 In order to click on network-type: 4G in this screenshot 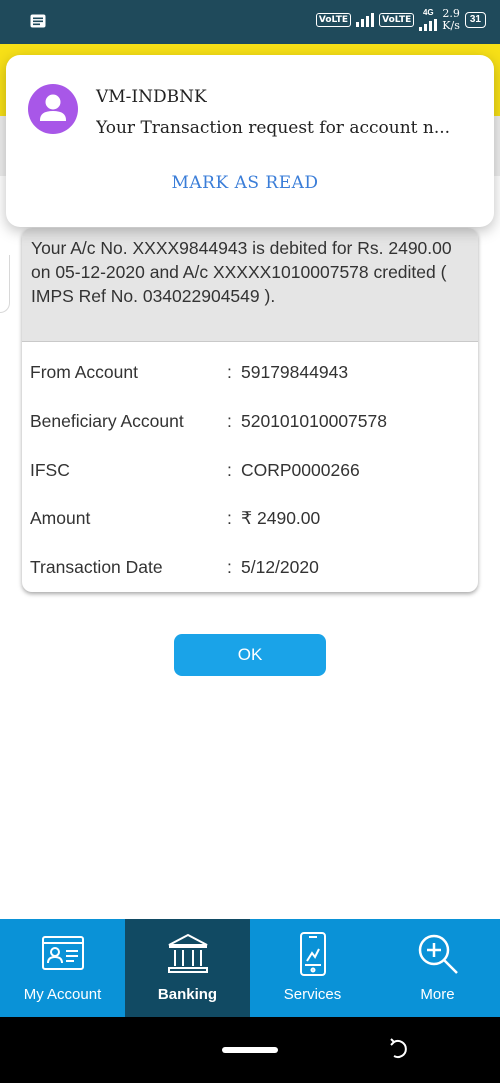, I will do `click(428, 12)`.